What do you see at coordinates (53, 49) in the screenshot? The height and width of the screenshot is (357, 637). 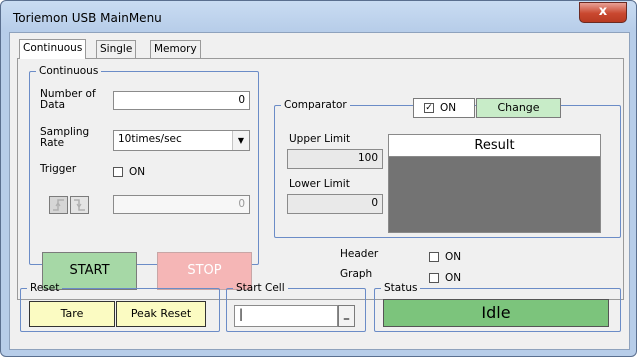 I see `tab-continuous: Continuous` at bounding box center [53, 49].